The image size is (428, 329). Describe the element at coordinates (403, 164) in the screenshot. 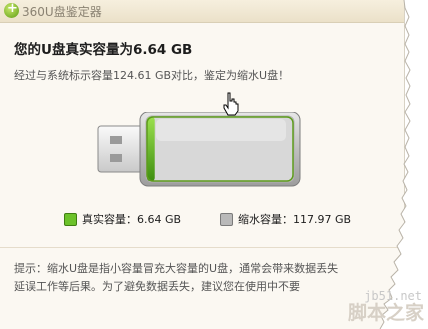

I see `torn-edge` at that location.